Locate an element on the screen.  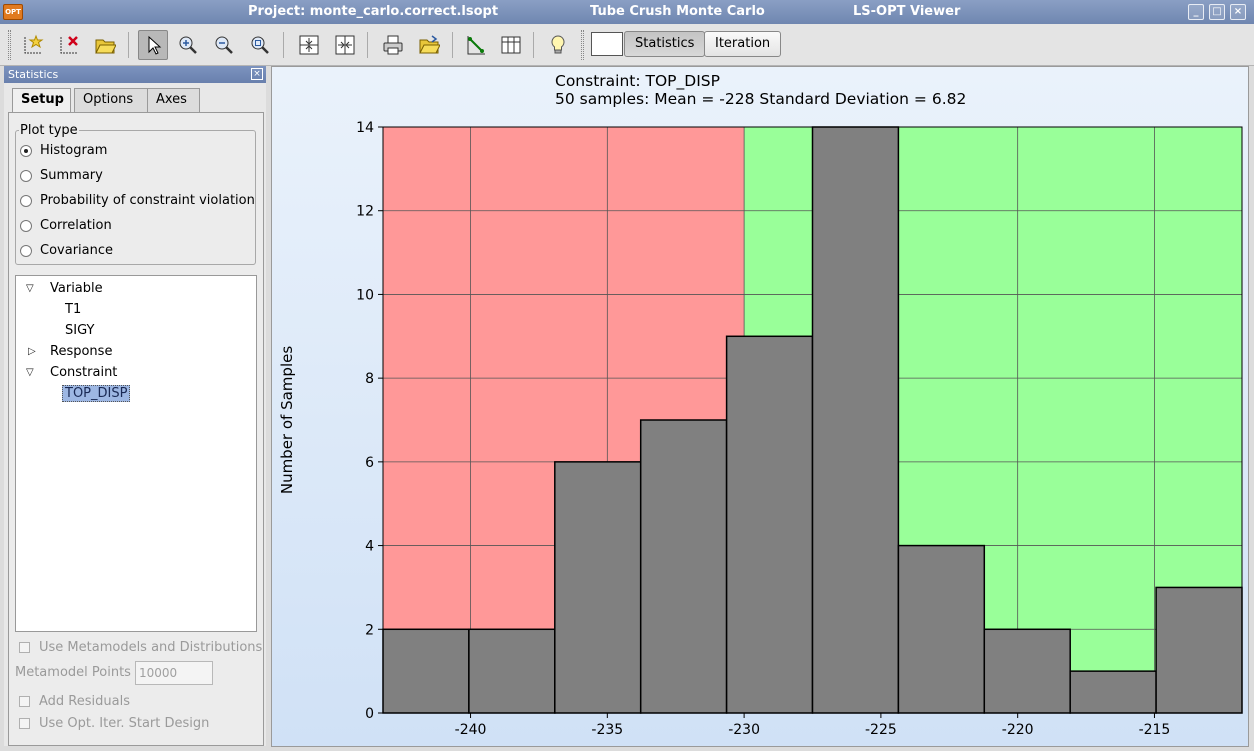
select-pointer-icon is located at coordinates (153, 45).